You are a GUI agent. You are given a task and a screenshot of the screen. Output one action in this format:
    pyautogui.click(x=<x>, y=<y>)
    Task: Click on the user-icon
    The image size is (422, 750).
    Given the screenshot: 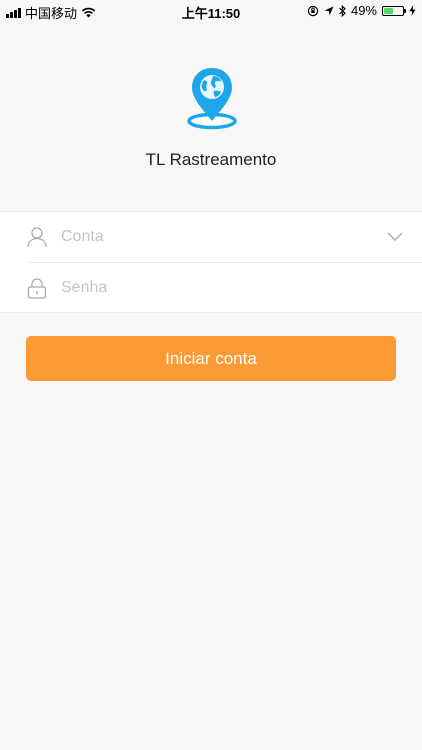 What is the action you would take?
    pyautogui.click(x=37, y=237)
    